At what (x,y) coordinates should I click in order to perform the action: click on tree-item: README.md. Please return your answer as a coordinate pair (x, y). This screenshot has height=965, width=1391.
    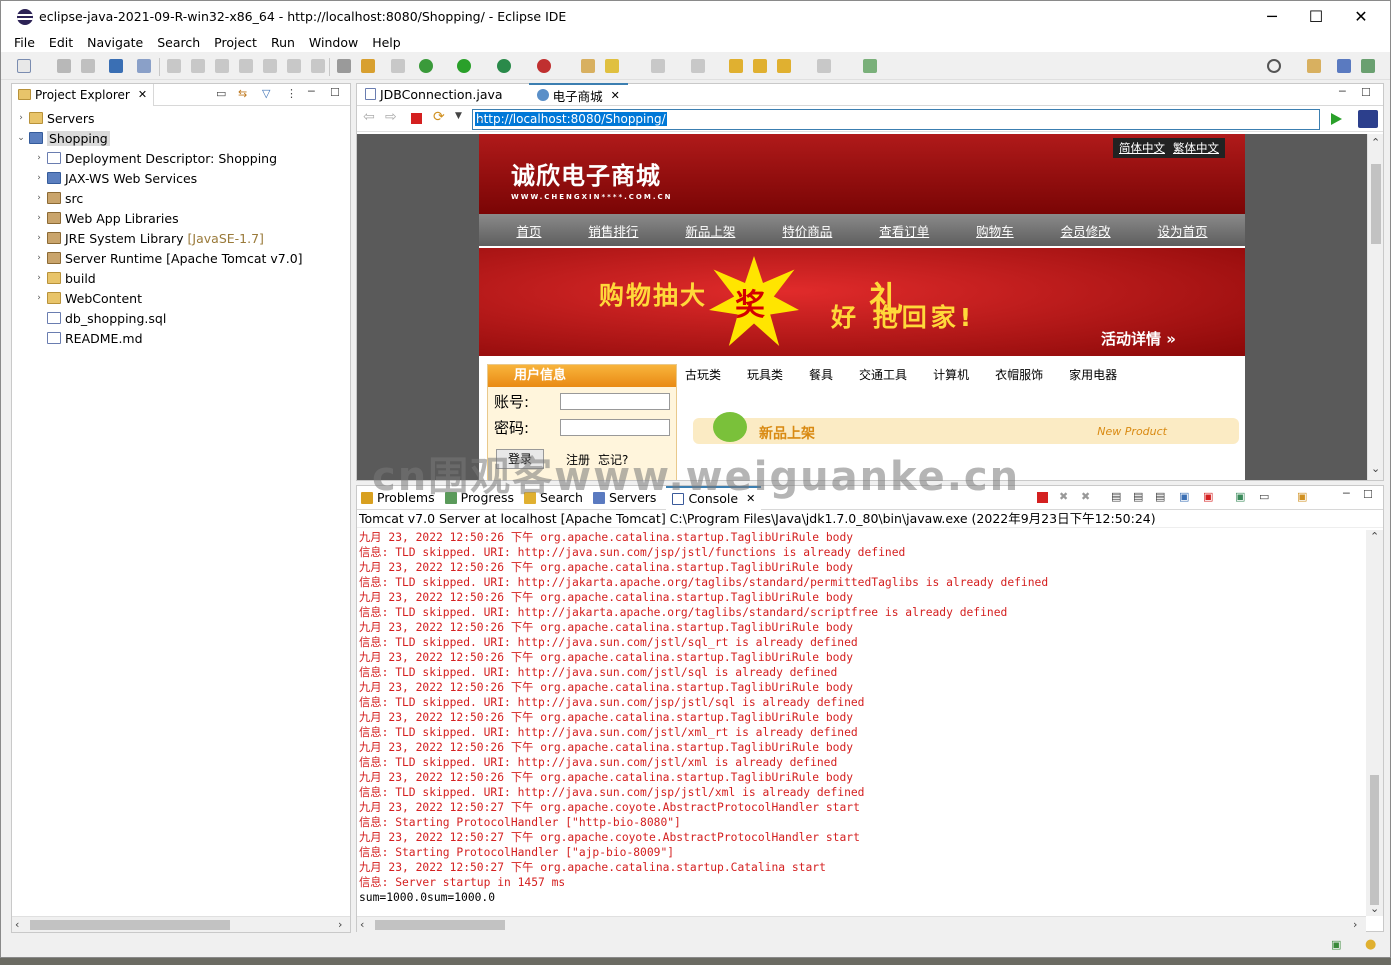
    Looking at the image, I should click on (181, 338).